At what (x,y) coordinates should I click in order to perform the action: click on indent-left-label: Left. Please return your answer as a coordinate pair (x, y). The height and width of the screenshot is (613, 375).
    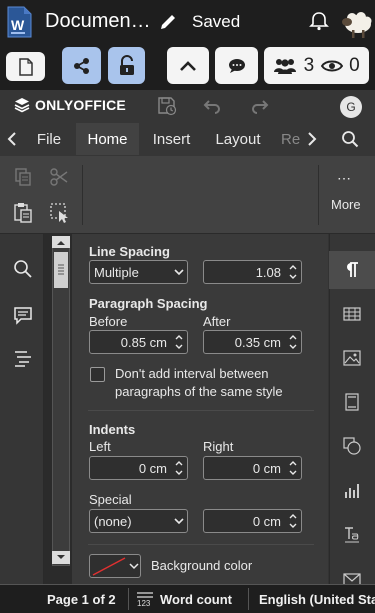
    Looking at the image, I should click on (100, 446).